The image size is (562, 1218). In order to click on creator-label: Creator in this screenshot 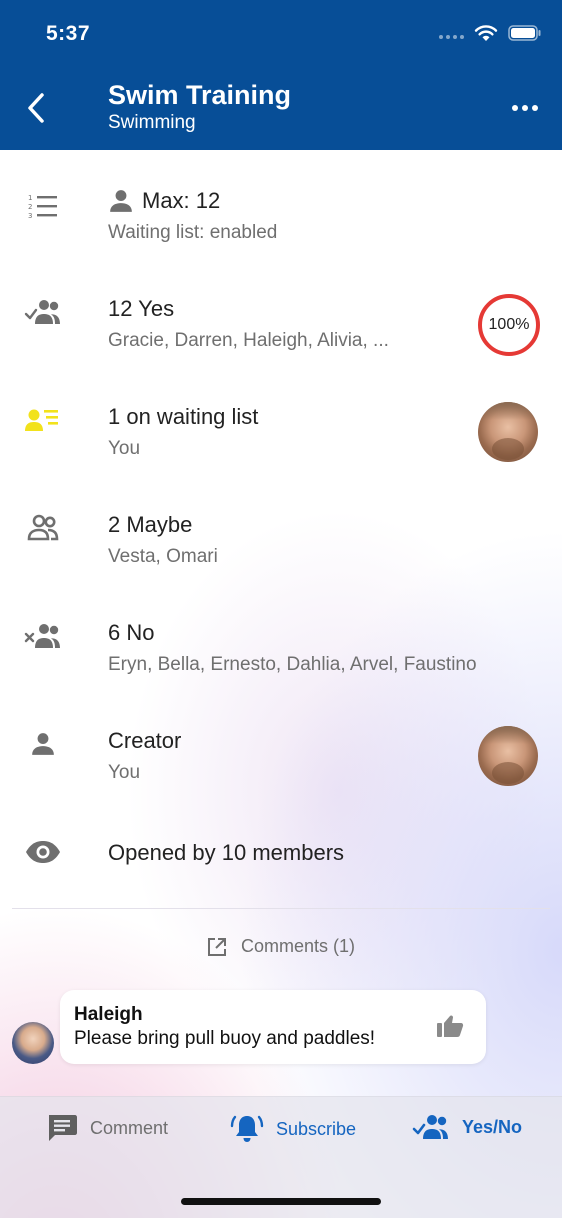, I will do `click(145, 740)`.